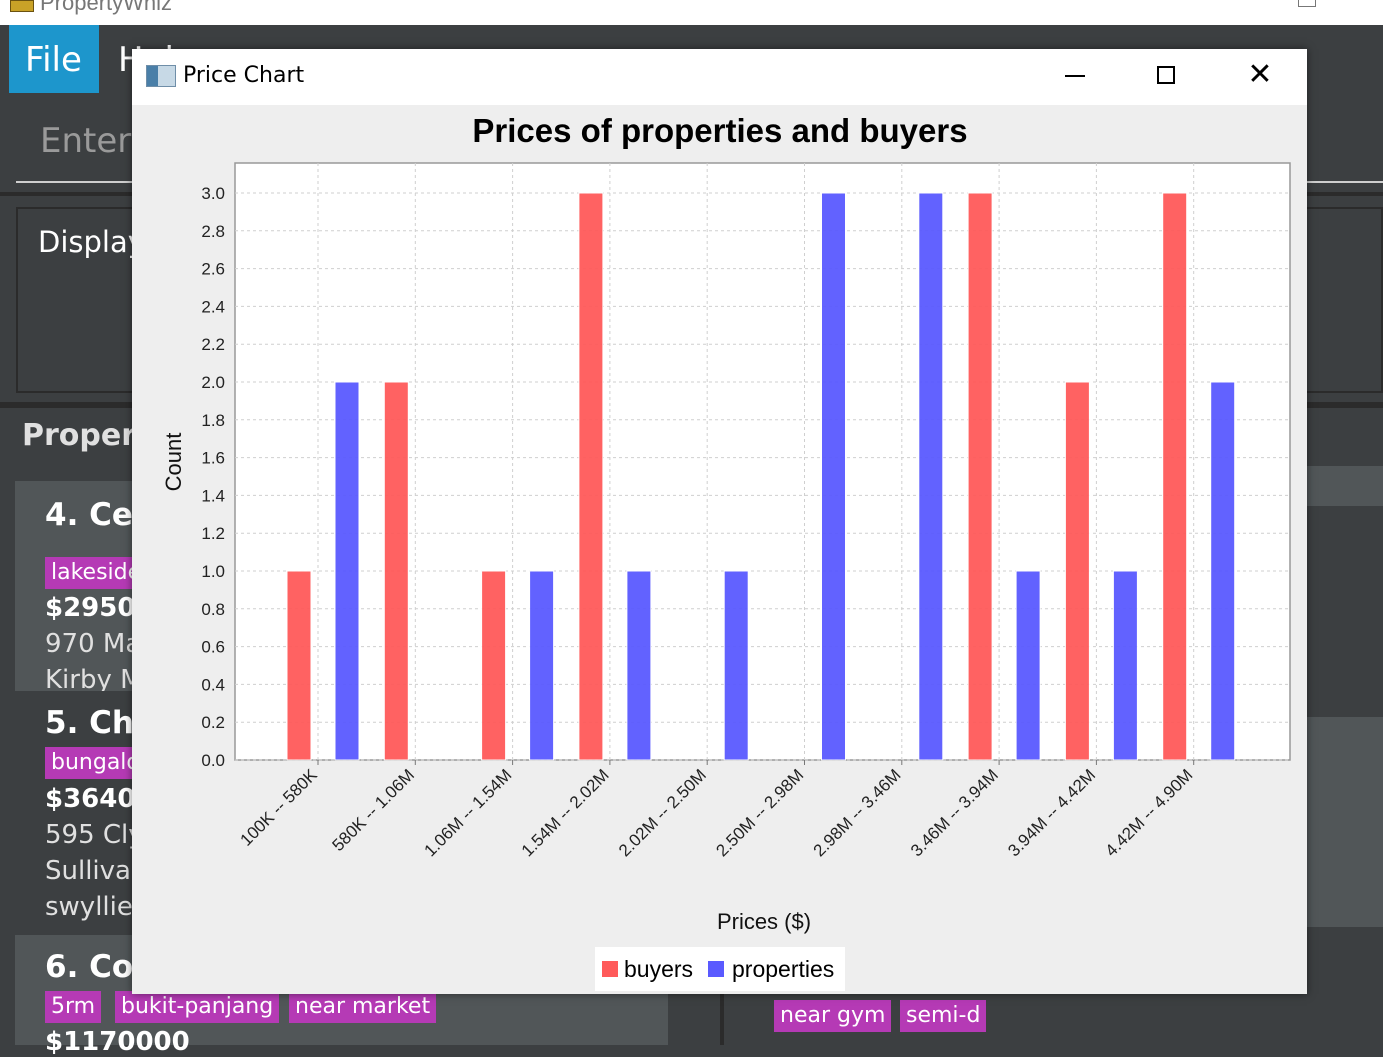 The width and height of the screenshot is (1383, 1057). What do you see at coordinates (719, 130) in the screenshot?
I see `chart-title: Prices of properties and buyers` at bounding box center [719, 130].